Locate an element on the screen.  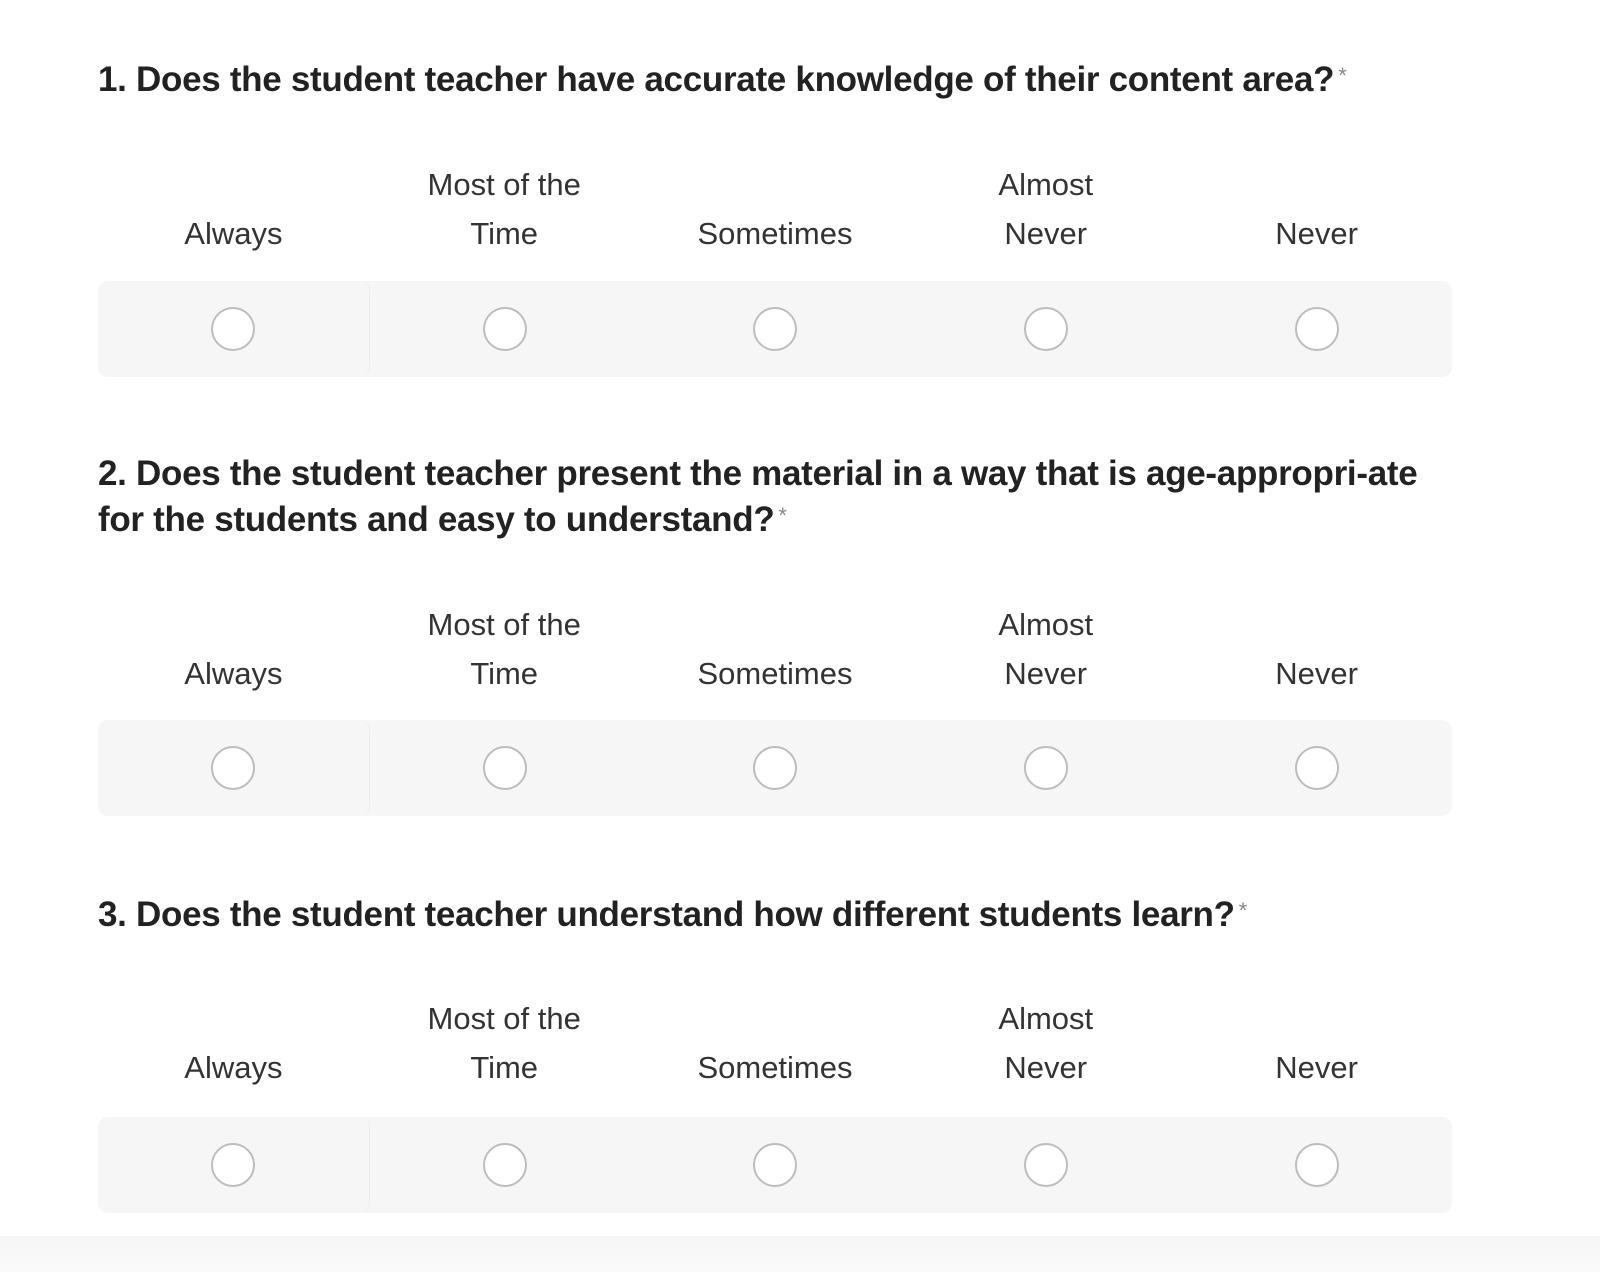
bottom-scroll-fade is located at coordinates (800, 1254).